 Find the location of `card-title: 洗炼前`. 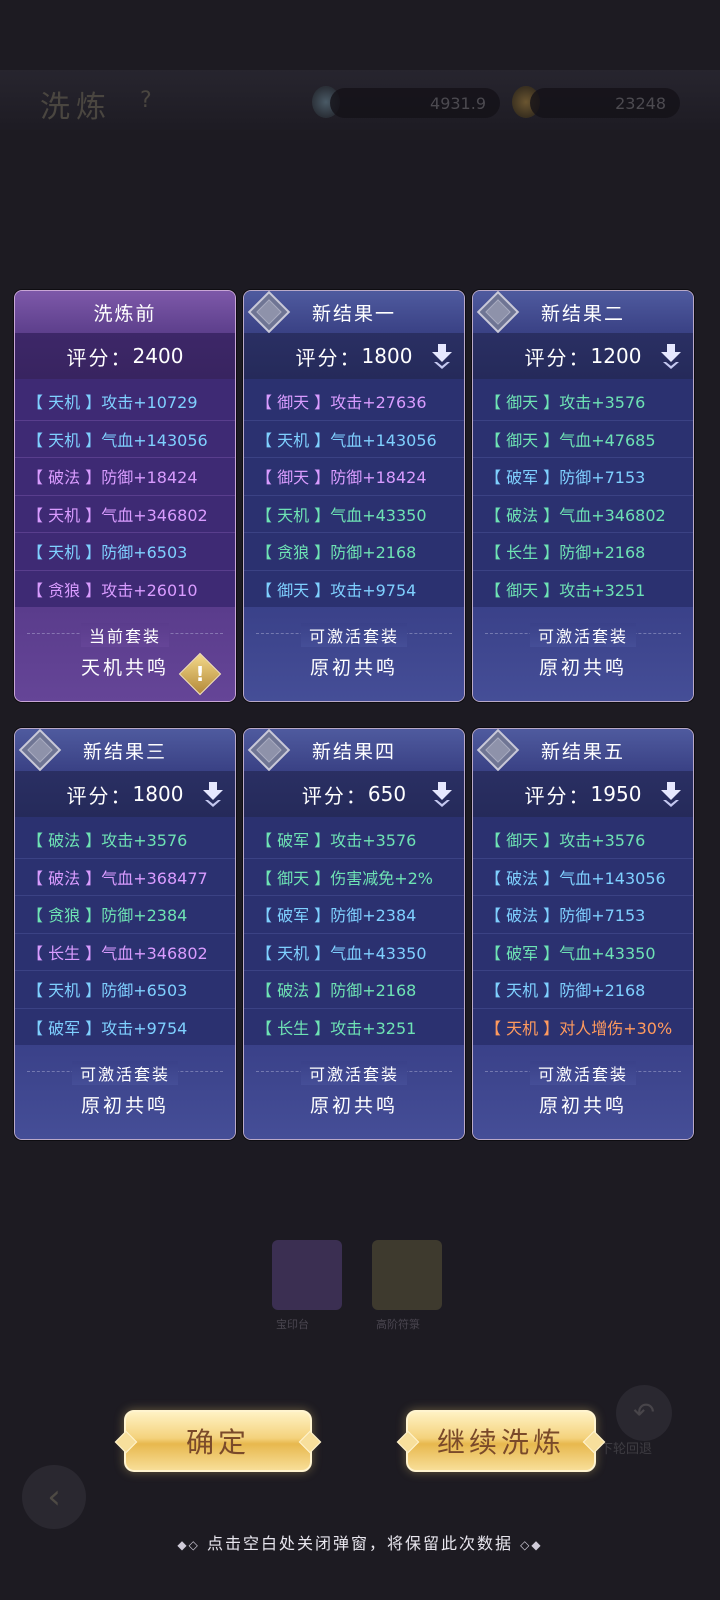

card-title: 洗炼前 is located at coordinates (125, 312).